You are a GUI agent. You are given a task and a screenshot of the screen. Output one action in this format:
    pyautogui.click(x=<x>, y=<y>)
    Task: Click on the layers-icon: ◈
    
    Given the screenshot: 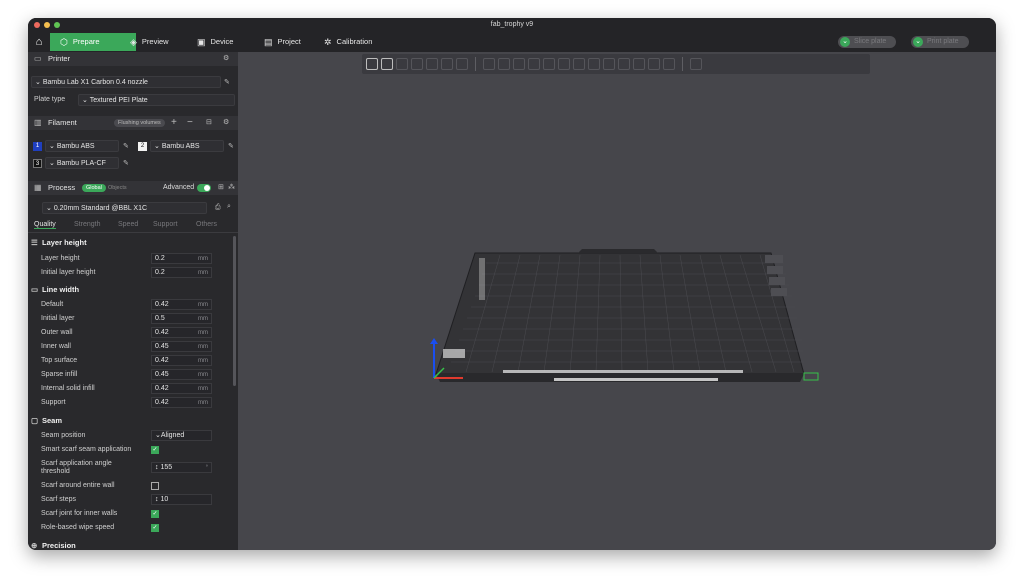 What is the action you would take?
    pyautogui.click(x=133, y=42)
    